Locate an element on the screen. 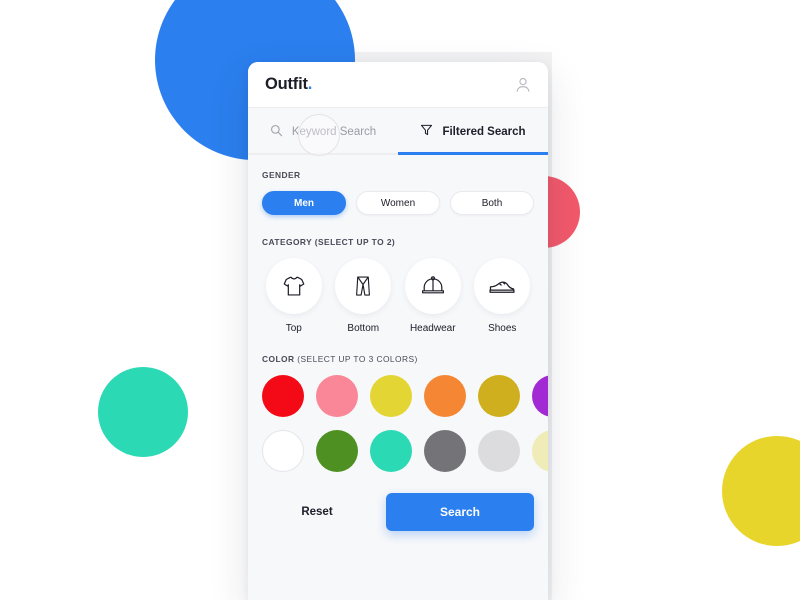 The height and width of the screenshot is (600, 800). color-swatch-cream is located at coordinates (540, 451).